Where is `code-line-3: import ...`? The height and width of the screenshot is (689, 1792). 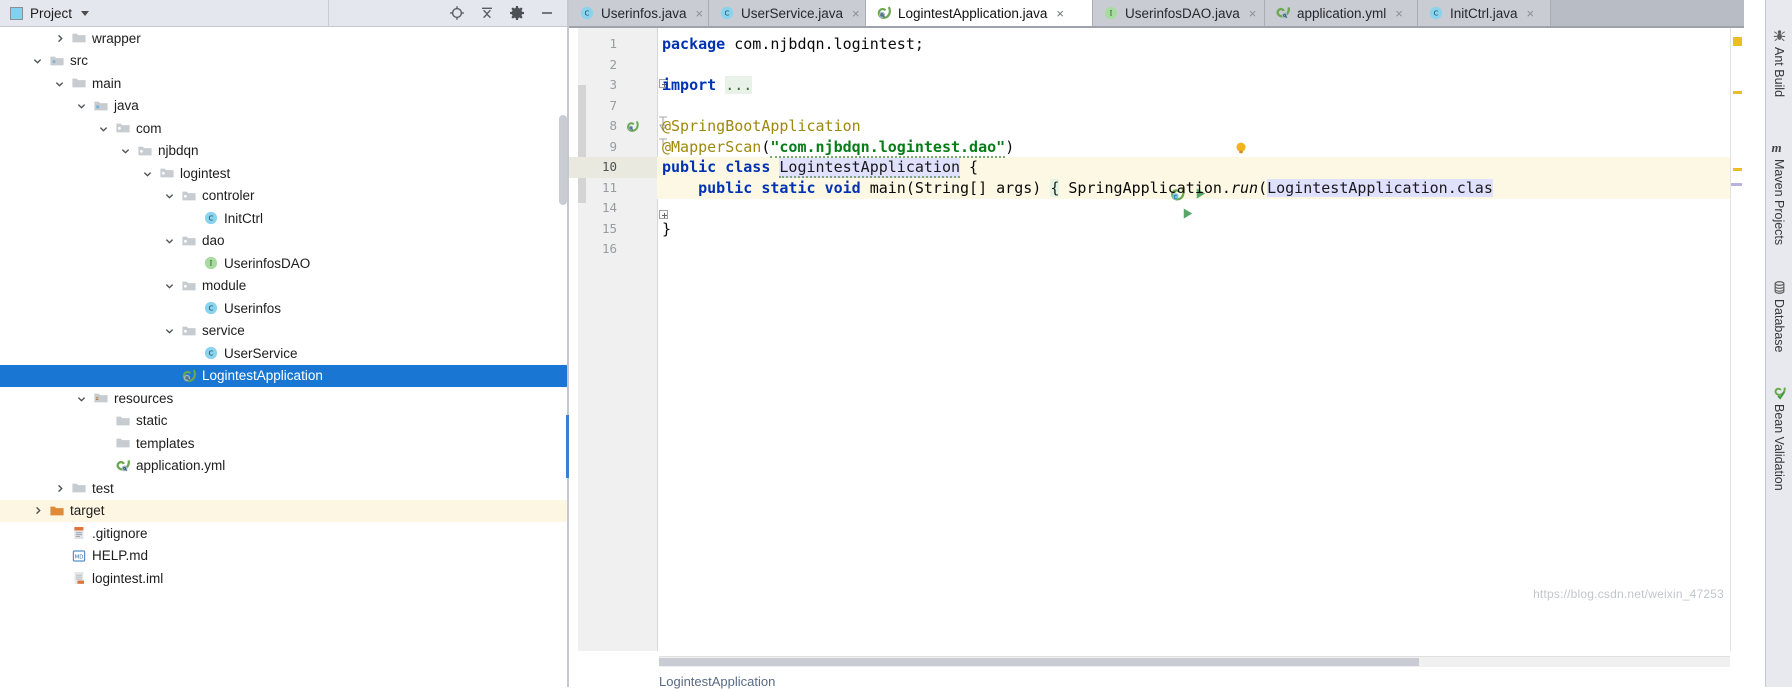 code-line-3: import ... is located at coordinates (707, 85).